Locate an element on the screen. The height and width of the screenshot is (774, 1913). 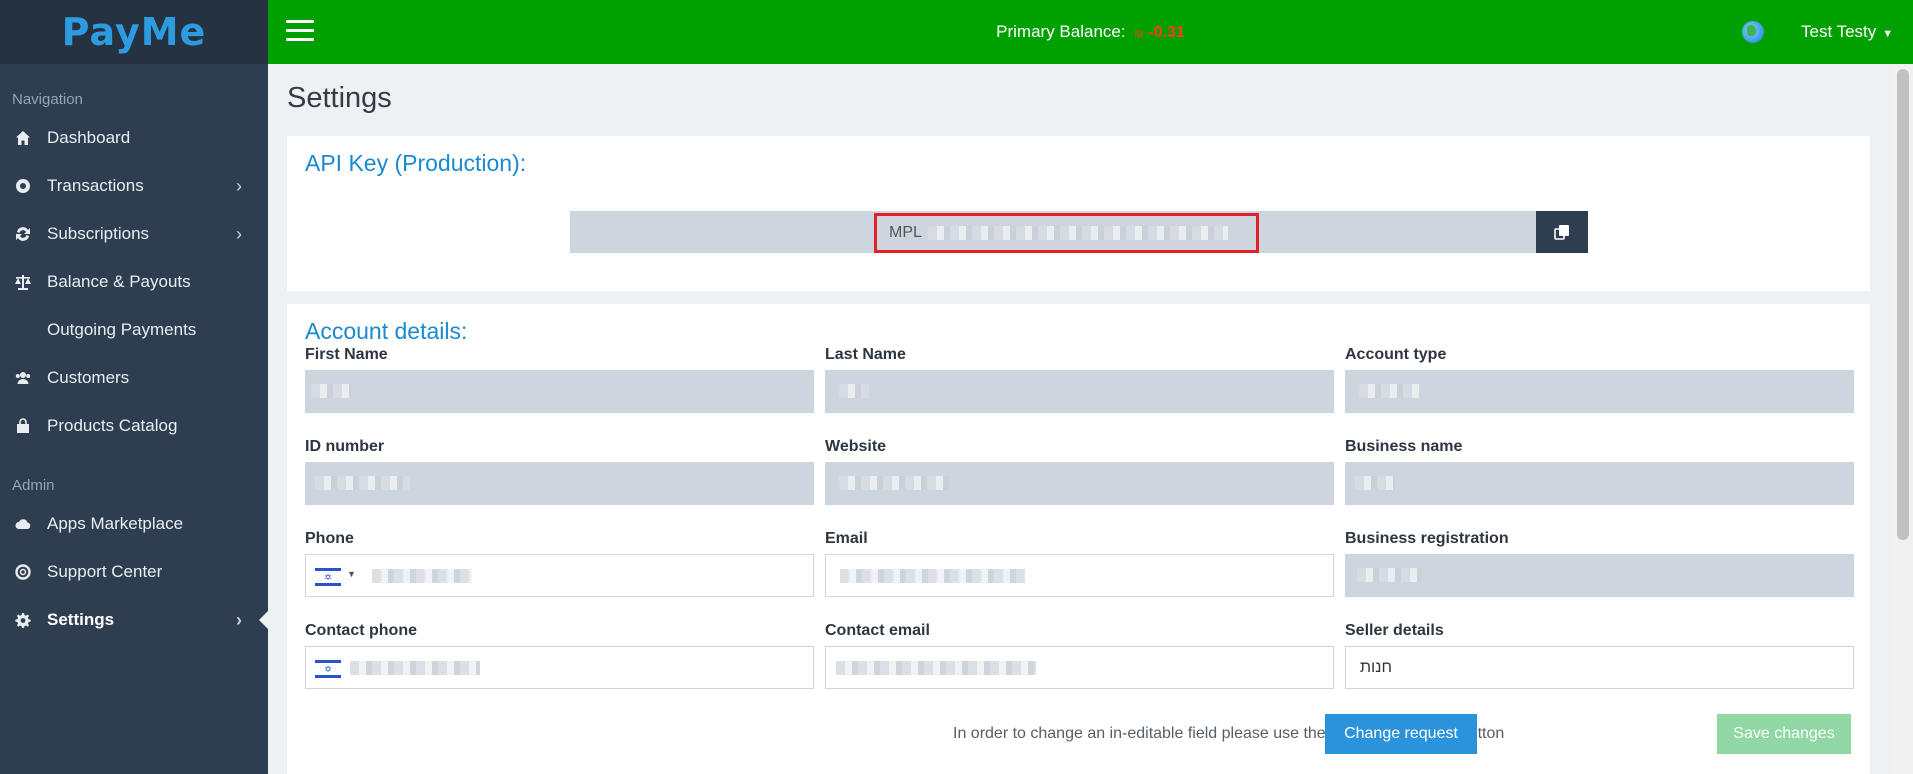
sidebar-item-settings: Settings › is located at coordinates (134, 620).